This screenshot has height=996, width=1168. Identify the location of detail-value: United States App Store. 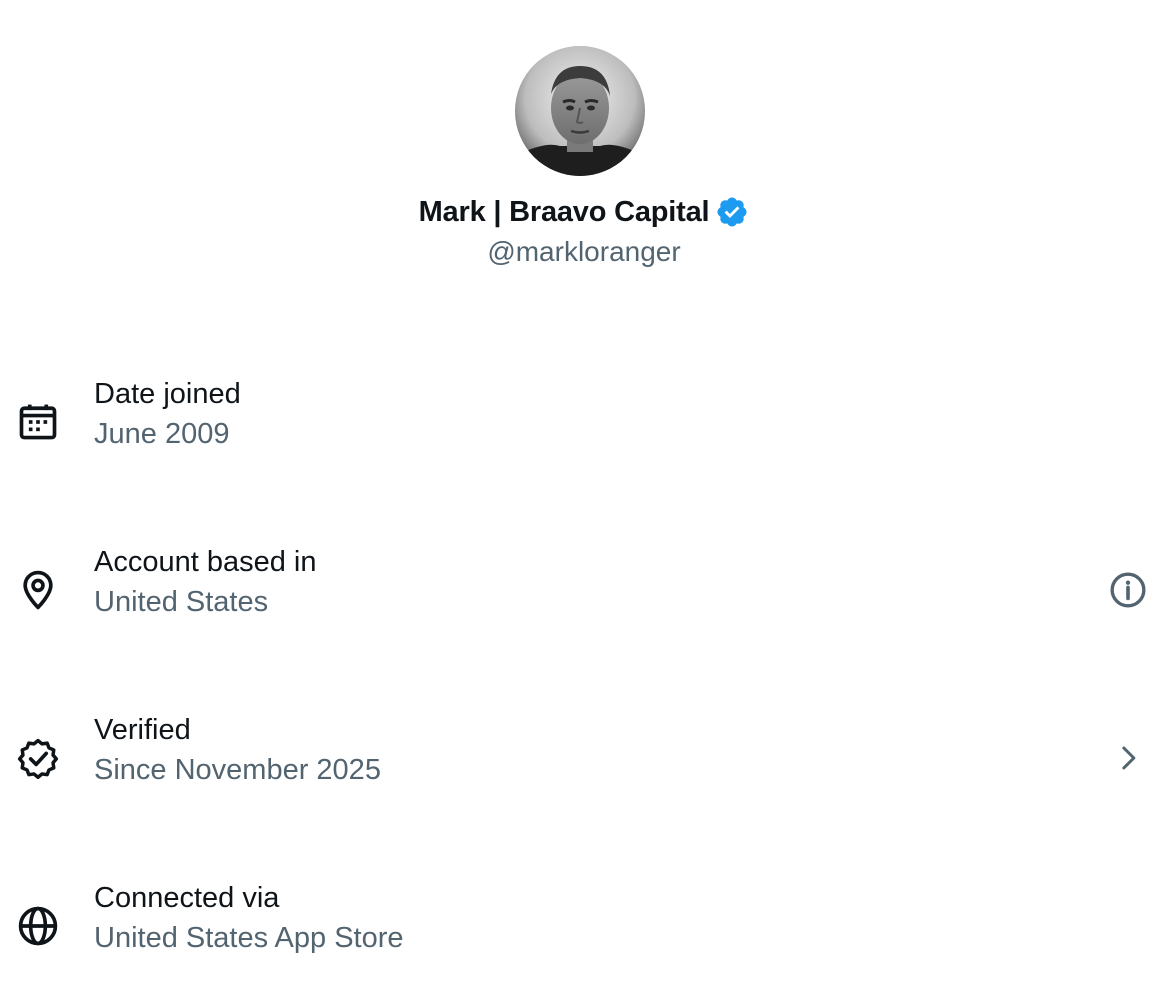
(249, 938).